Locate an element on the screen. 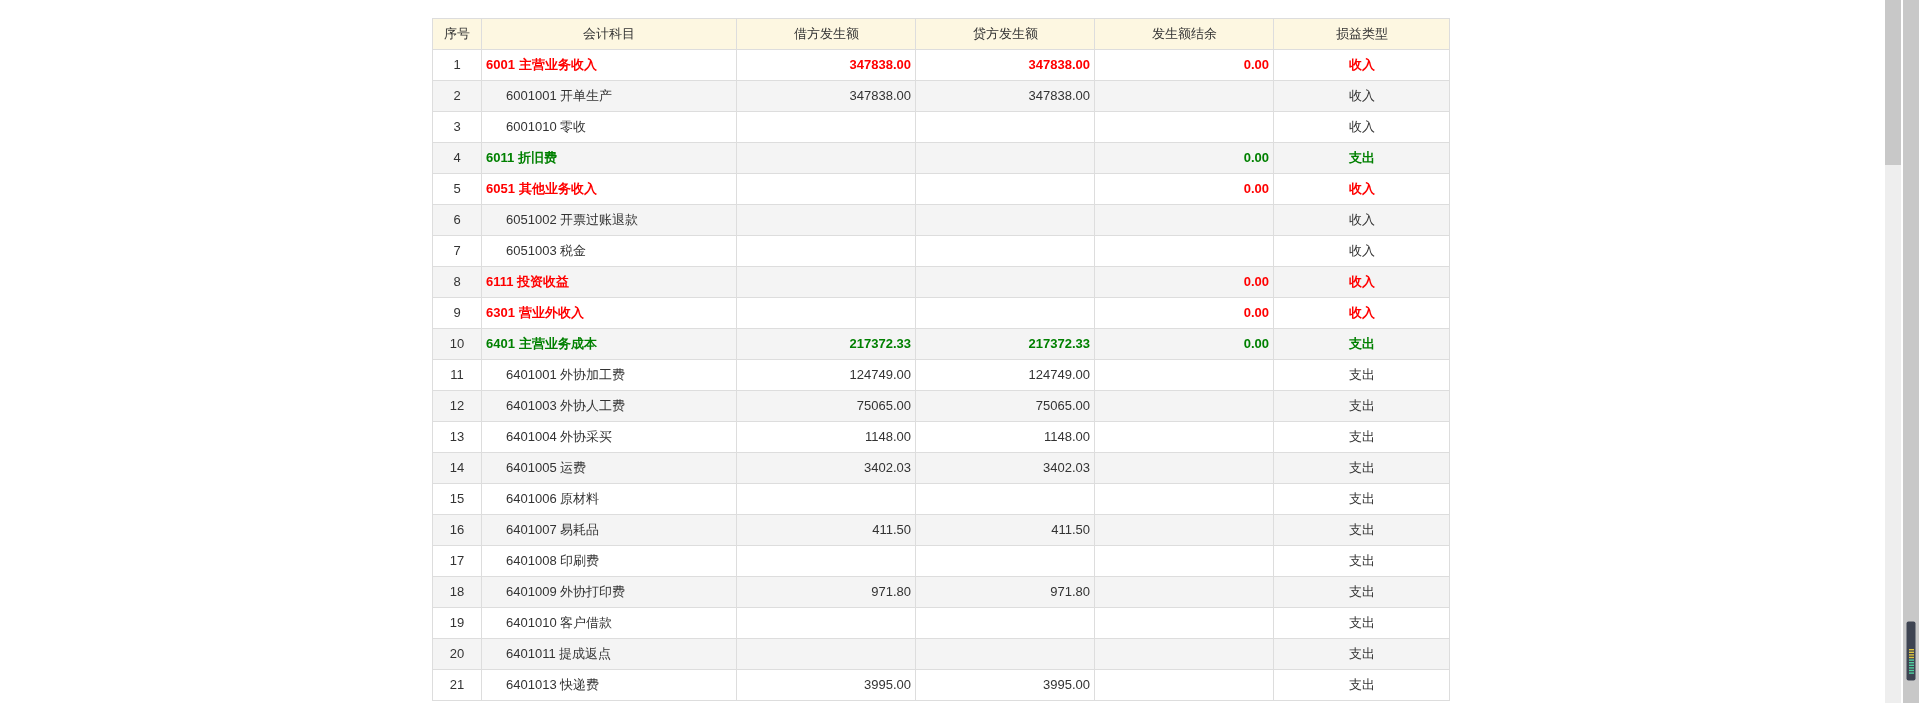 This screenshot has width=1919, height=703. account-name: 6401003 外协人工费 is located at coordinates (565, 406).